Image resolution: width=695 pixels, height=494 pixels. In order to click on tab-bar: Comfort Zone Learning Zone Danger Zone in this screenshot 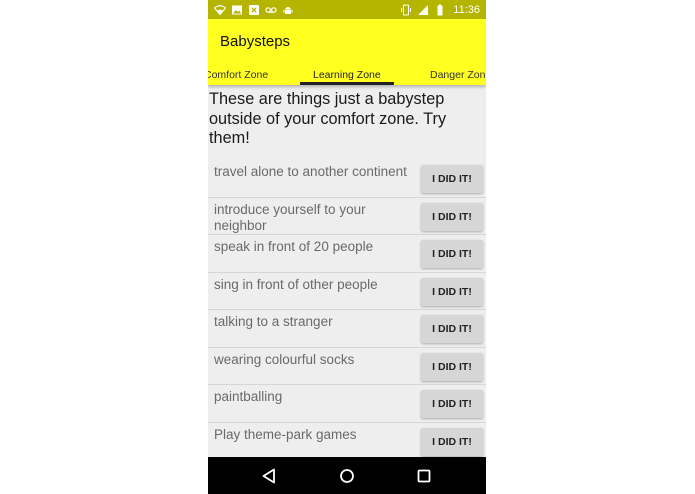, I will do `click(347, 75)`.